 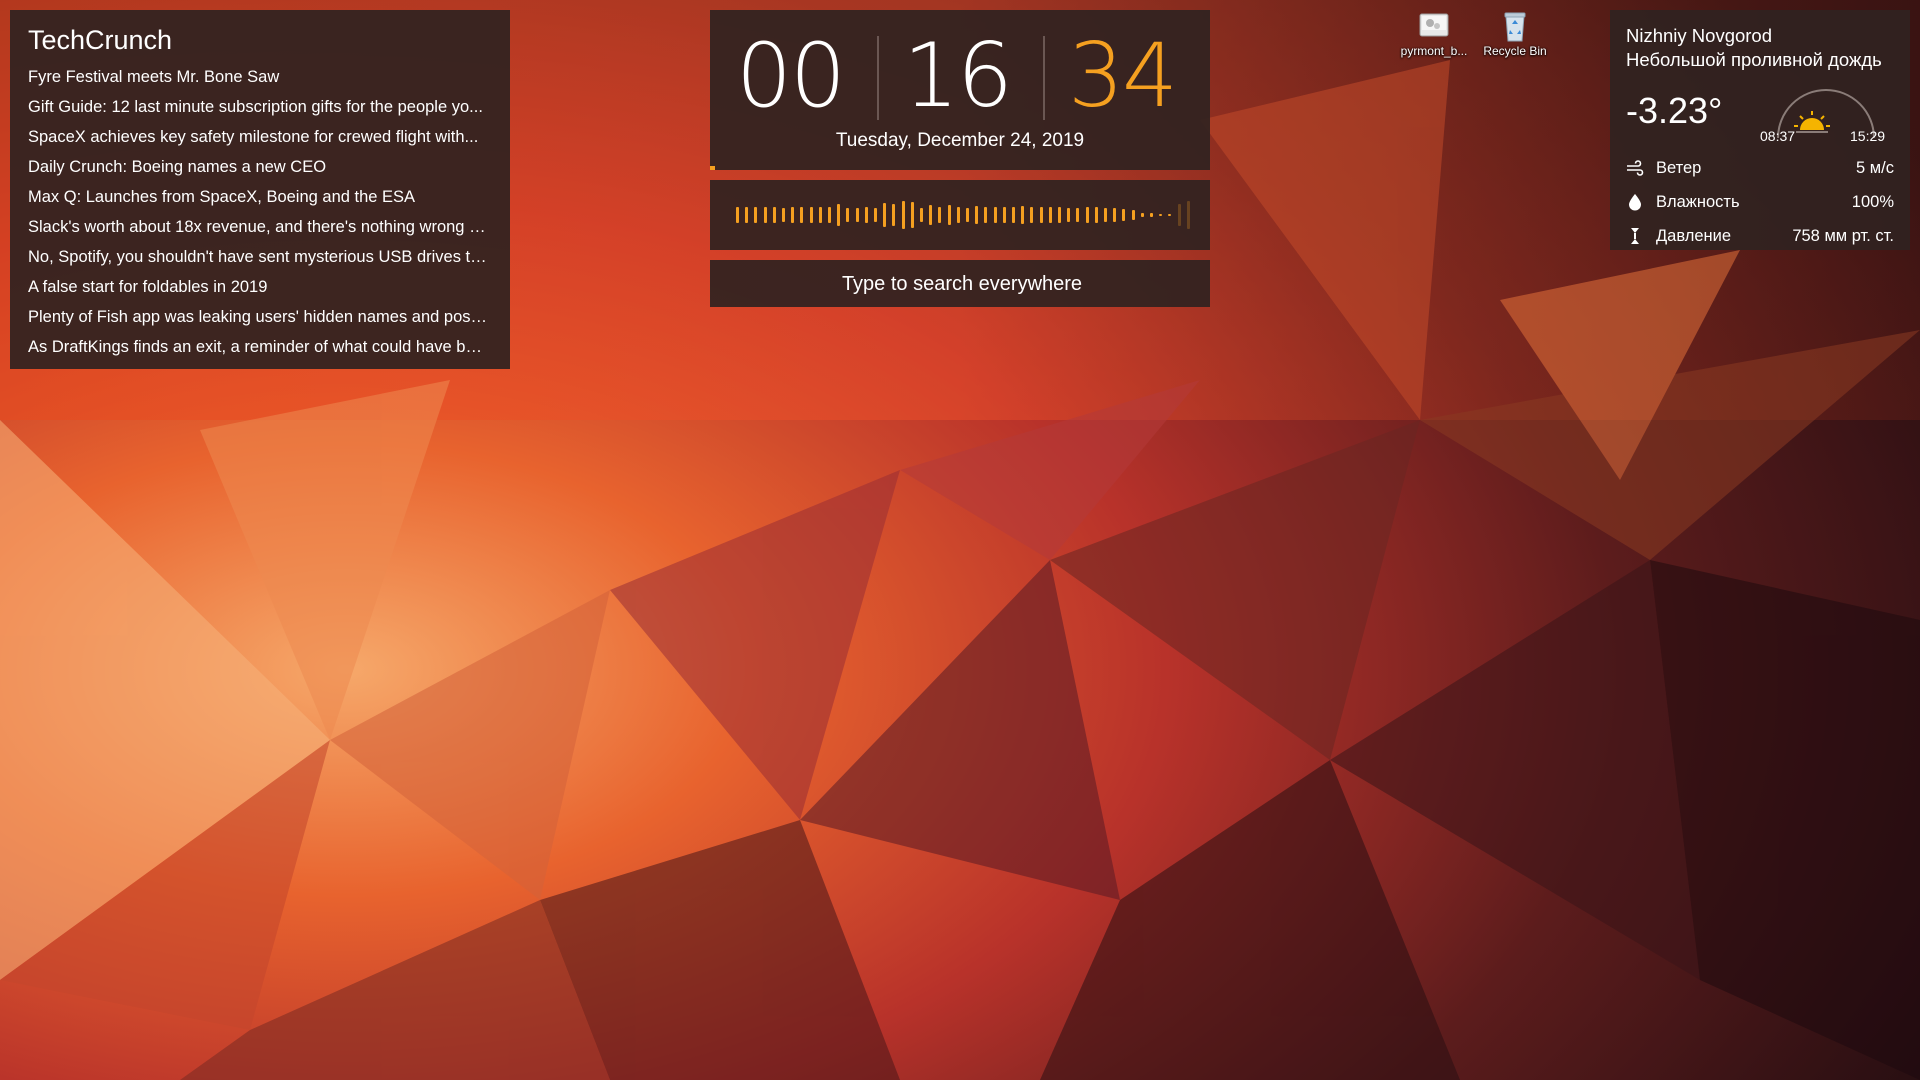 I want to click on humidity-label: Влажность, so click(x=1698, y=202).